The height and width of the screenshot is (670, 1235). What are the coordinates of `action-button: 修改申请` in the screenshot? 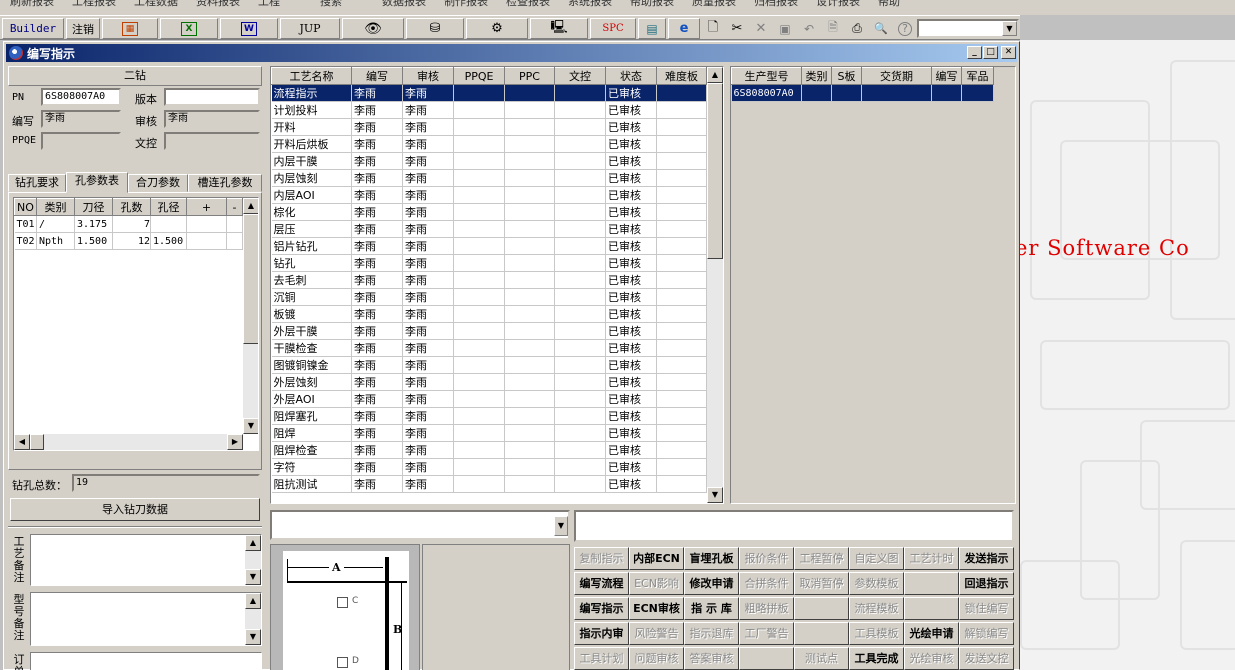 It's located at (711, 583).